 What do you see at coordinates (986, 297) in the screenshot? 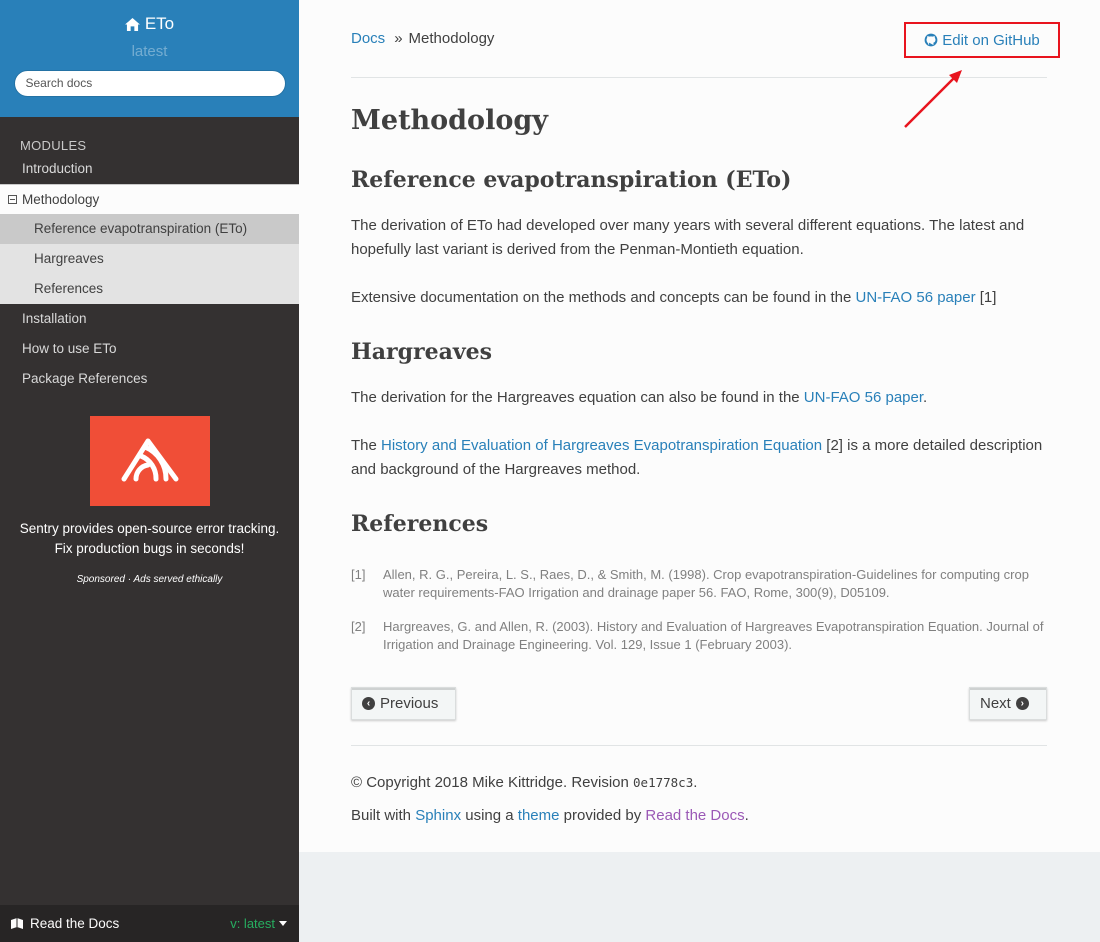
I see `citation-1: [1]` at bounding box center [986, 297].